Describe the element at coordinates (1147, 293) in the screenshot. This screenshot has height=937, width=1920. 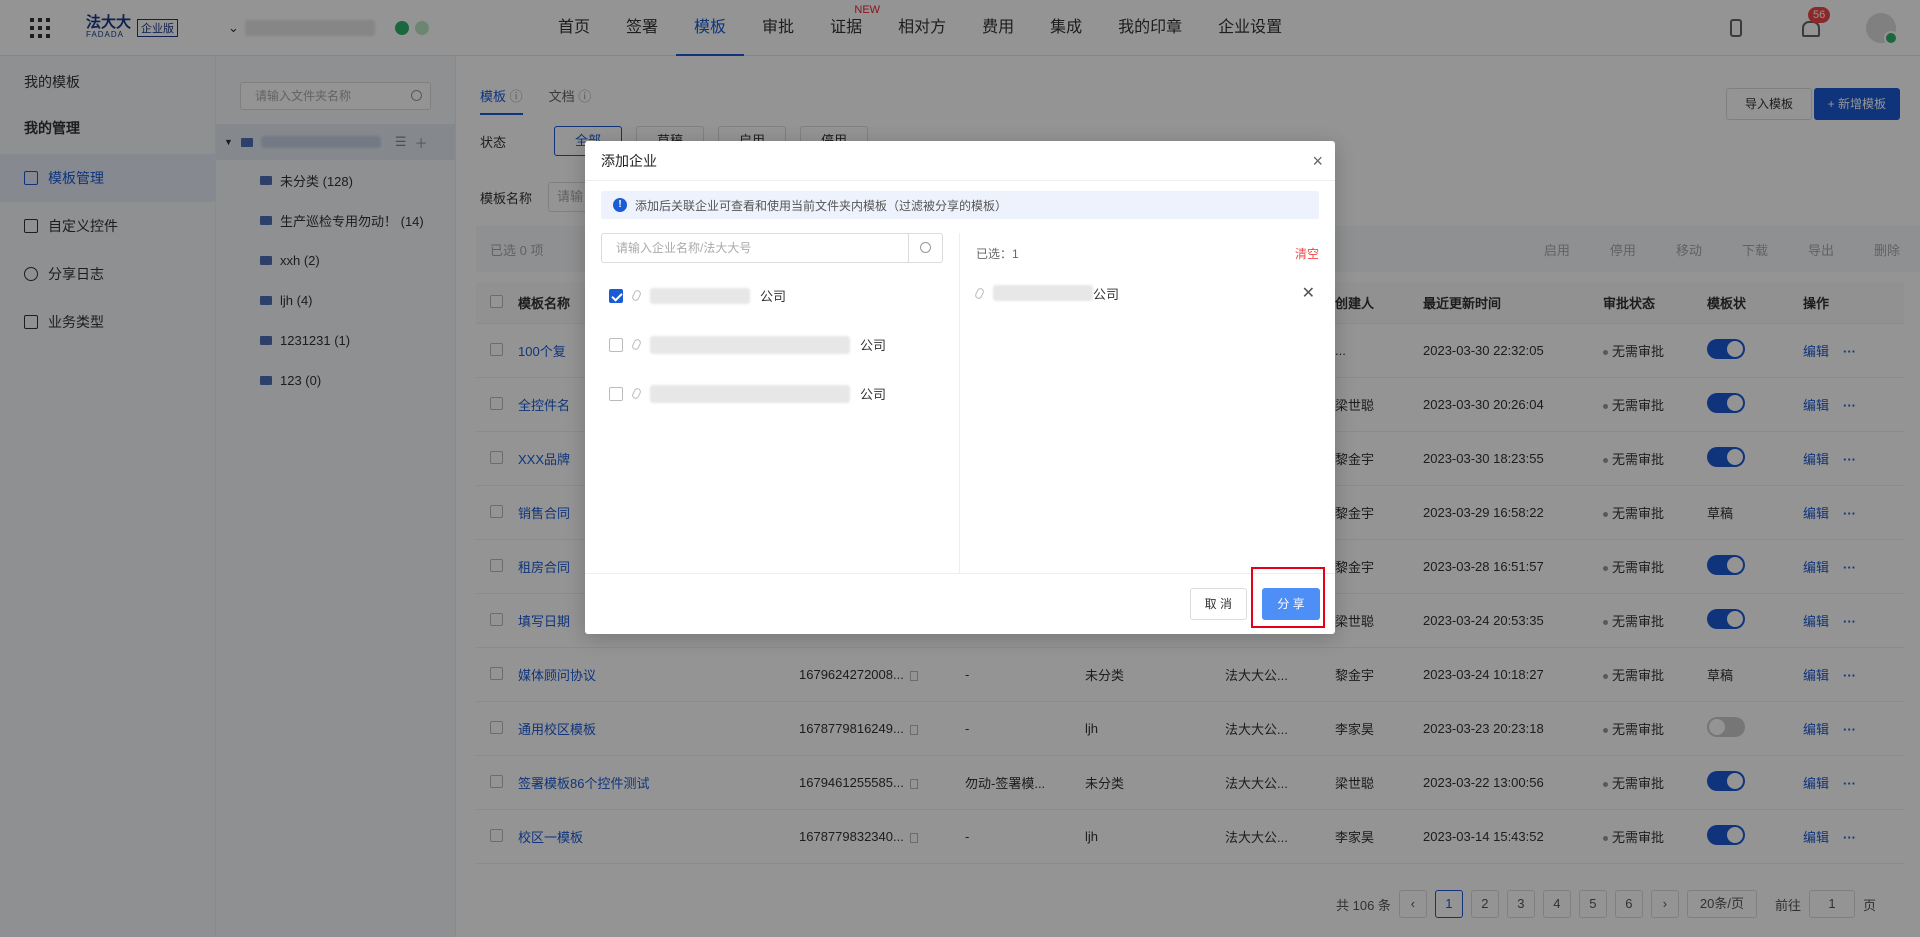
I see `selected-company-item: 公司 ✕` at that location.